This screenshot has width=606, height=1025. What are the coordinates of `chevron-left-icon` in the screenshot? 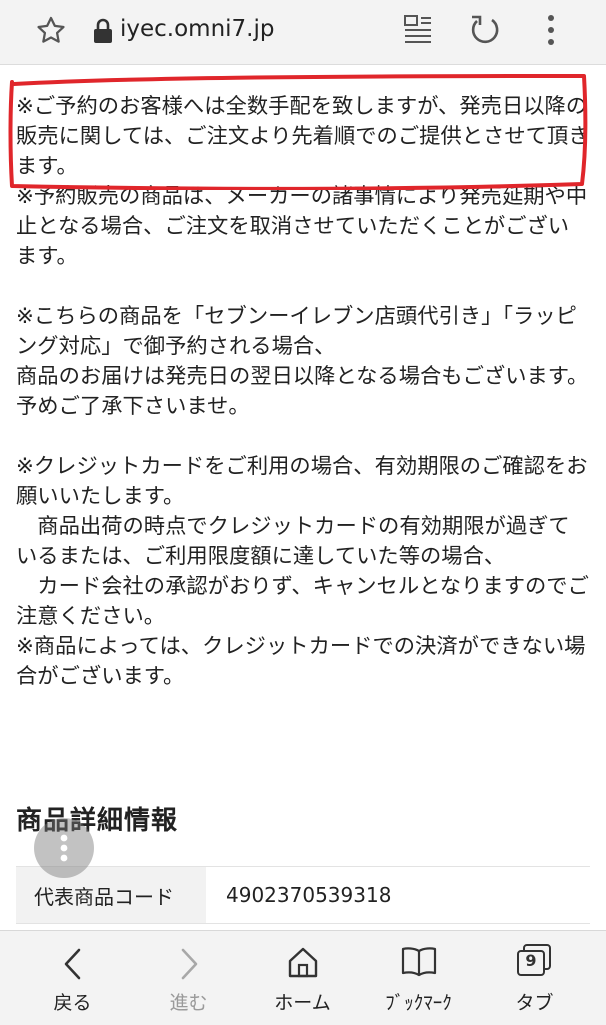 It's located at (72, 964).